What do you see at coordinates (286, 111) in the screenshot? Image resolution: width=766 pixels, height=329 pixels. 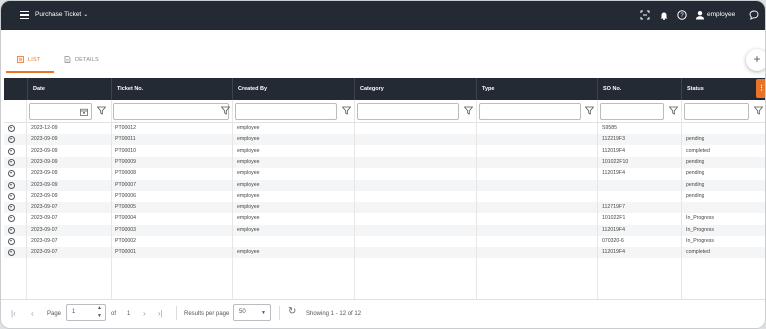 I see `created-by-filter-input` at bounding box center [286, 111].